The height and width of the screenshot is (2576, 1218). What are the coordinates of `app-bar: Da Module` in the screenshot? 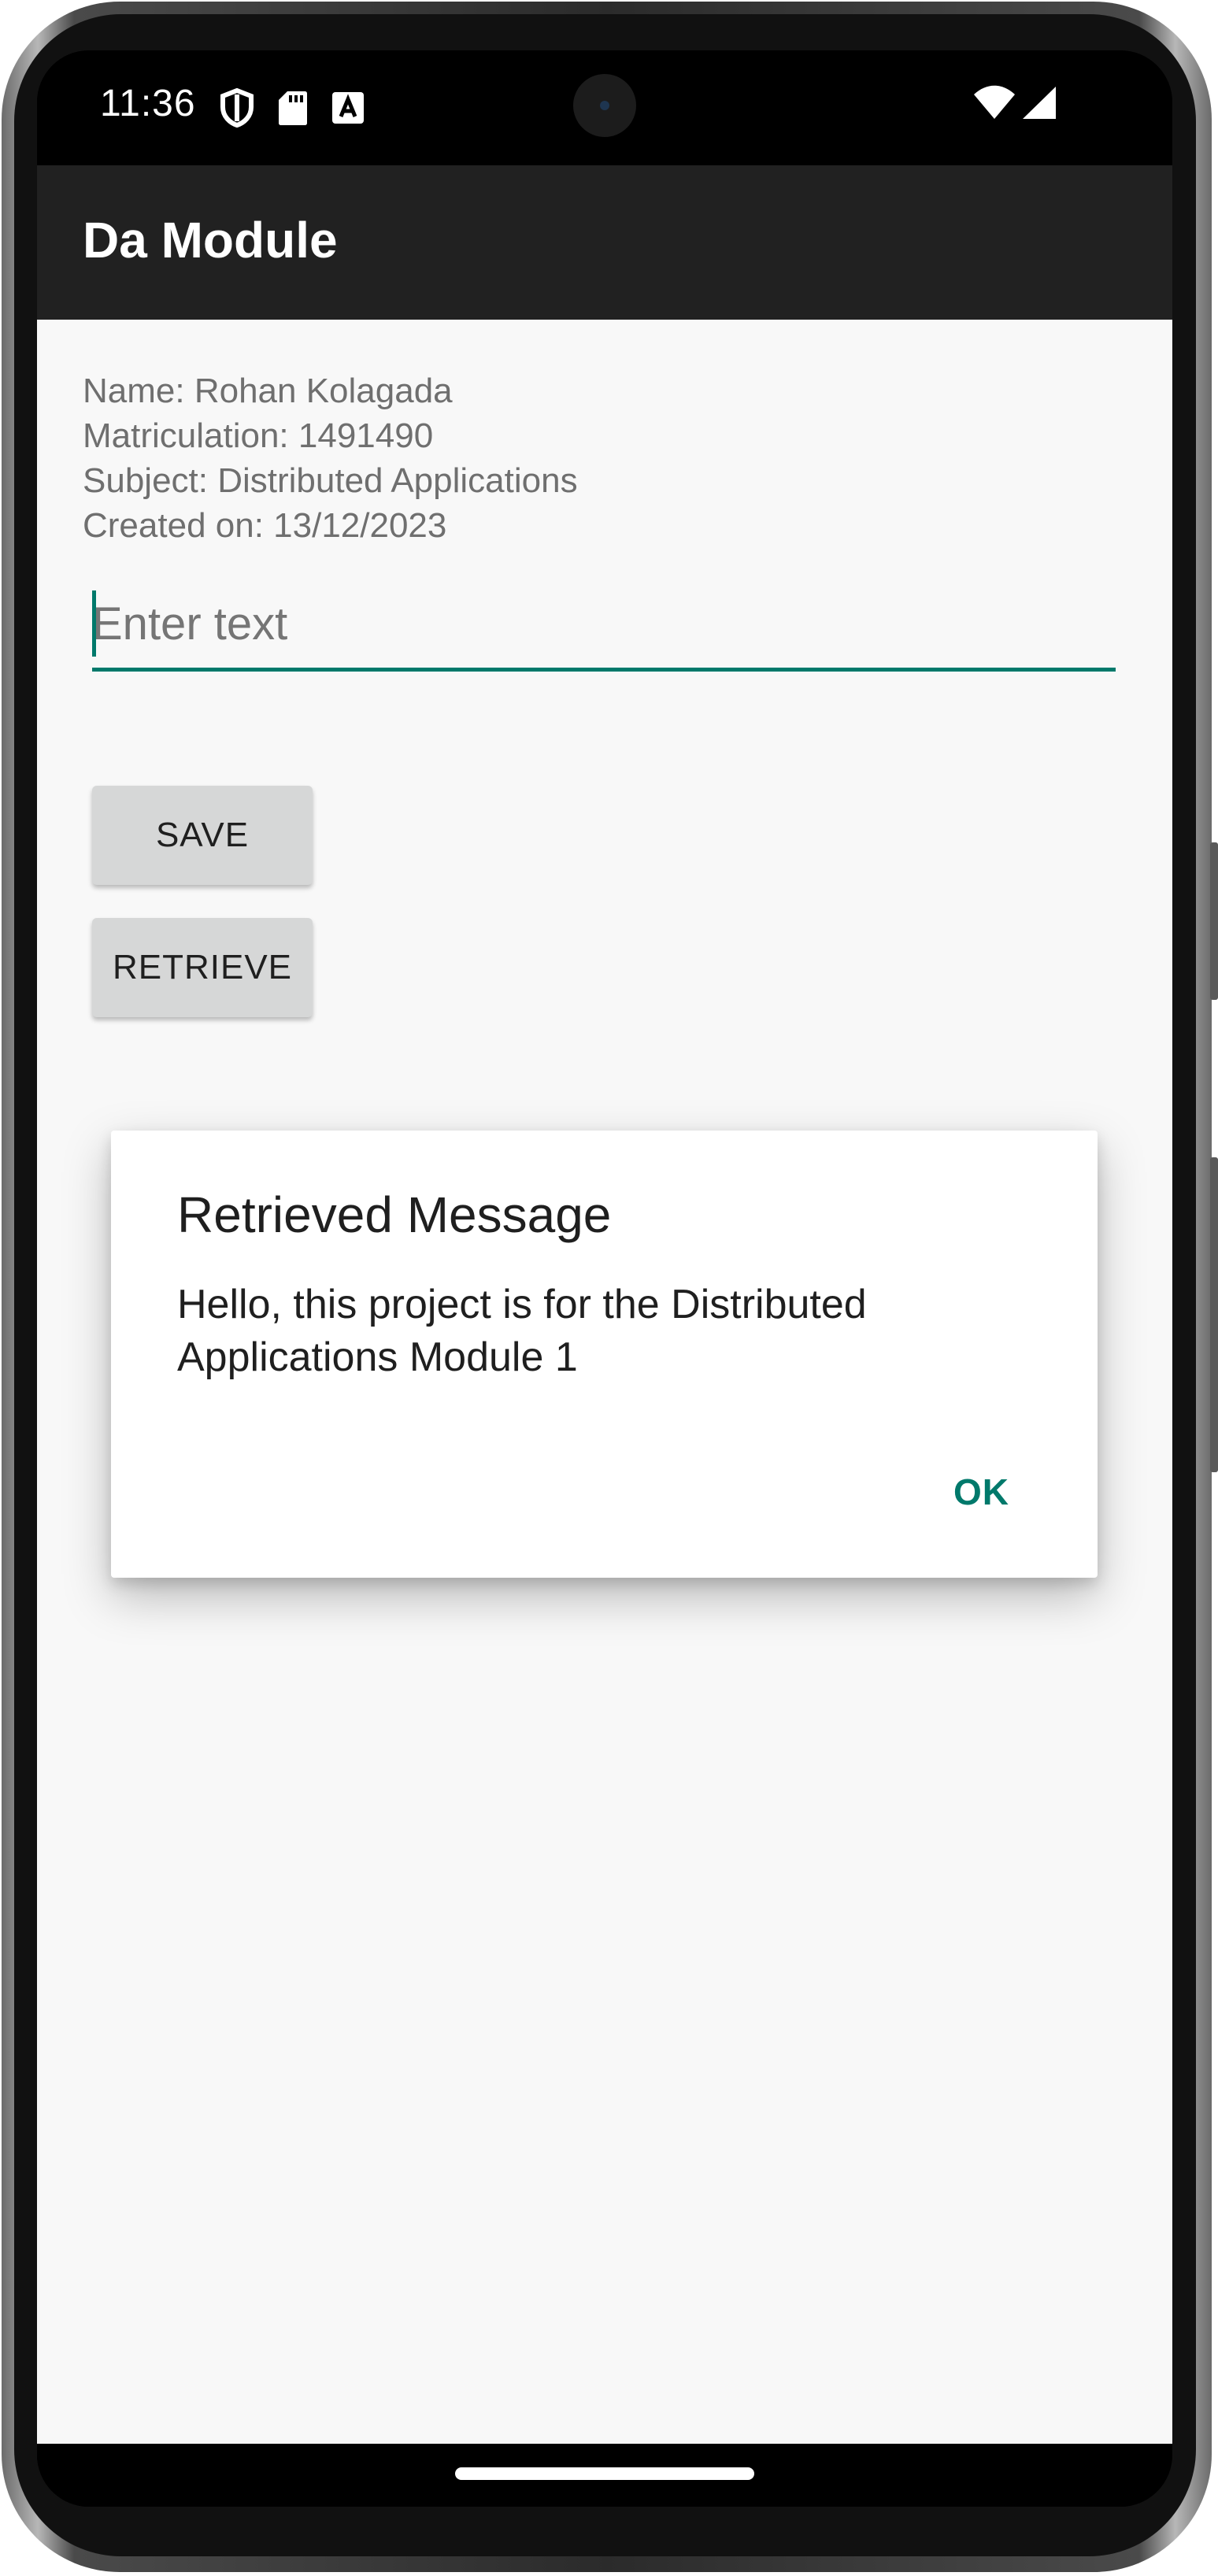 It's located at (604, 242).